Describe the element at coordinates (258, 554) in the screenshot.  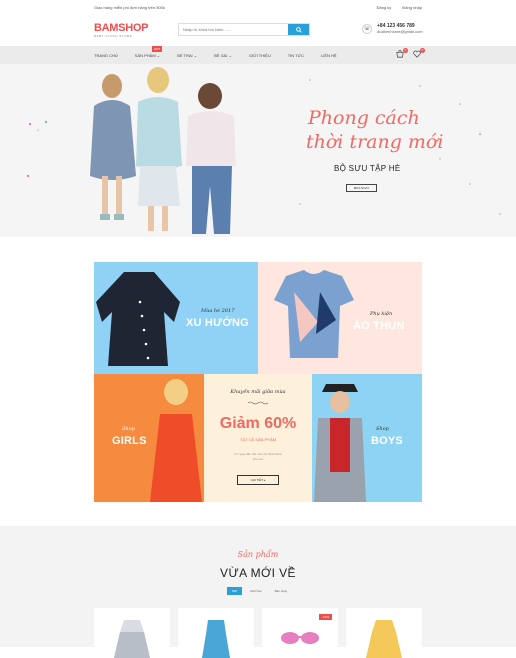
I see `section-small-title: Sản phẩm` at that location.